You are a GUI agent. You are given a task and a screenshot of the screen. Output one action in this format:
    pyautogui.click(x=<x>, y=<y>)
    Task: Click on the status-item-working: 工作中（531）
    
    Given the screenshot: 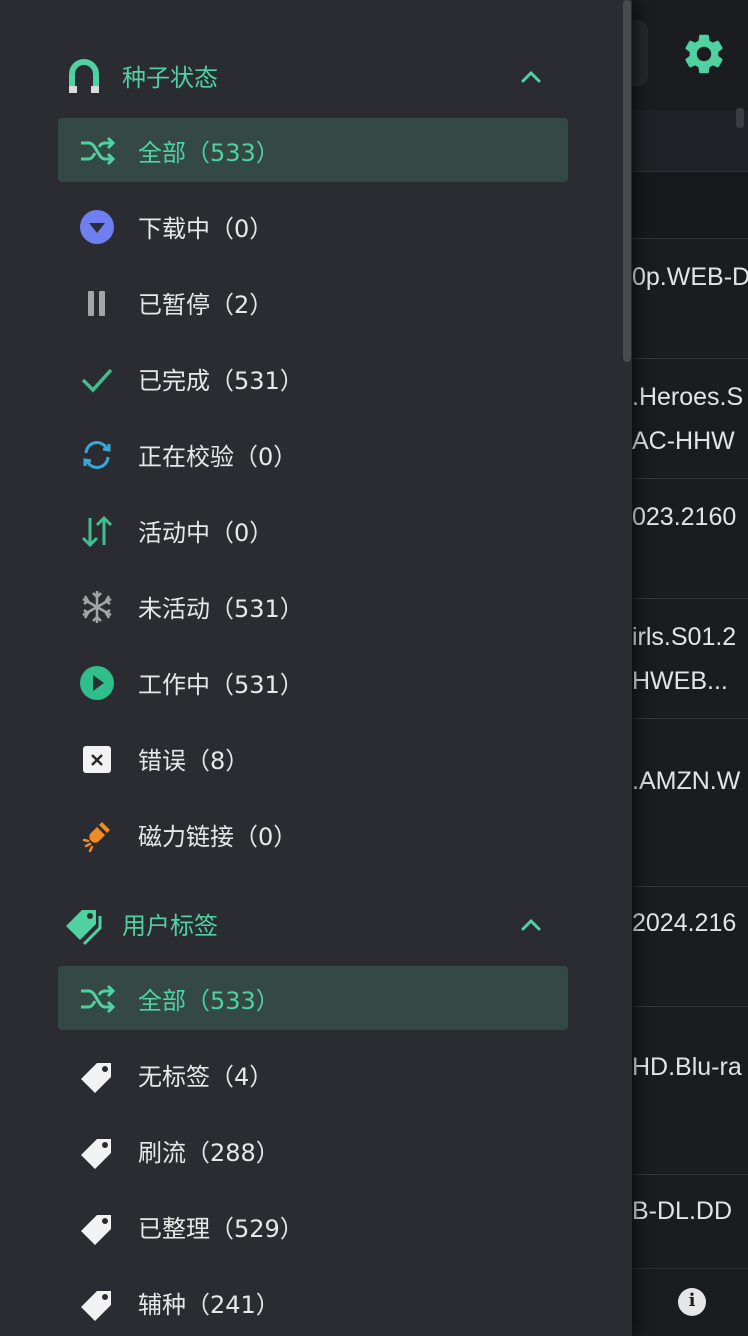 What is the action you would take?
    pyautogui.click(x=313, y=682)
    